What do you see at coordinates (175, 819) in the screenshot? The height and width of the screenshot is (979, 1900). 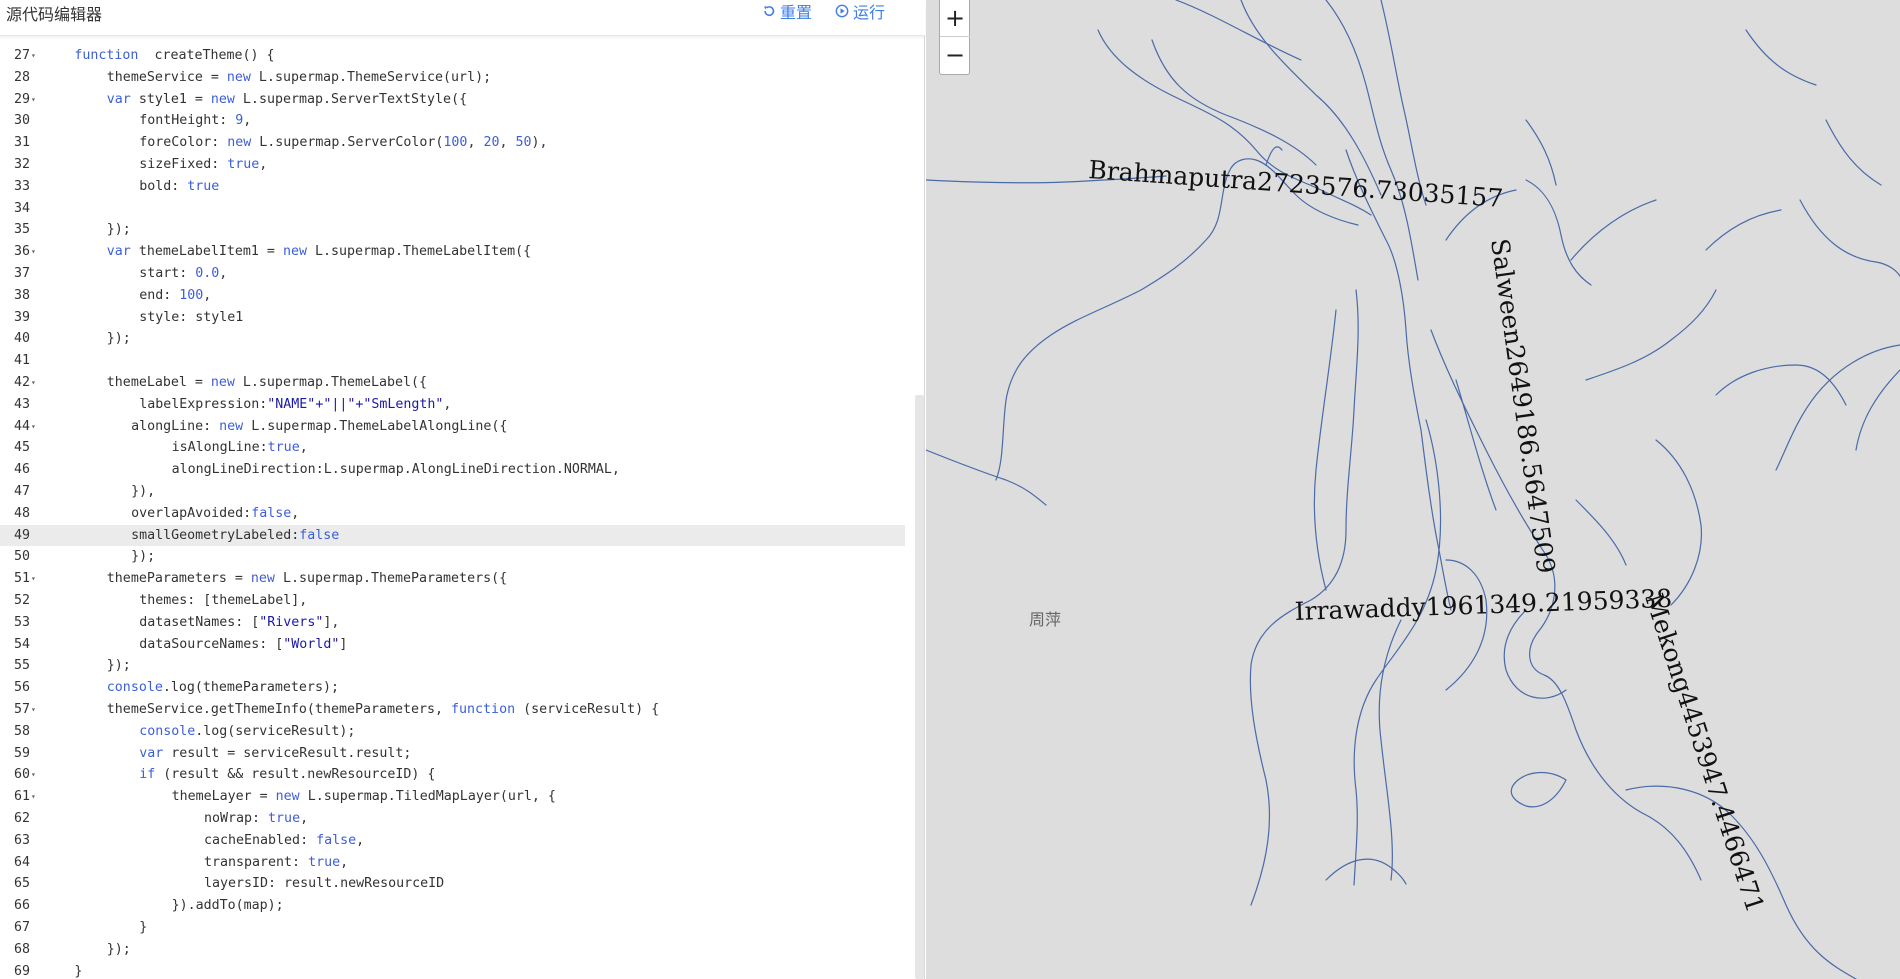 I see `code-text: noWrap: true,` at bounding box center [175, 819].